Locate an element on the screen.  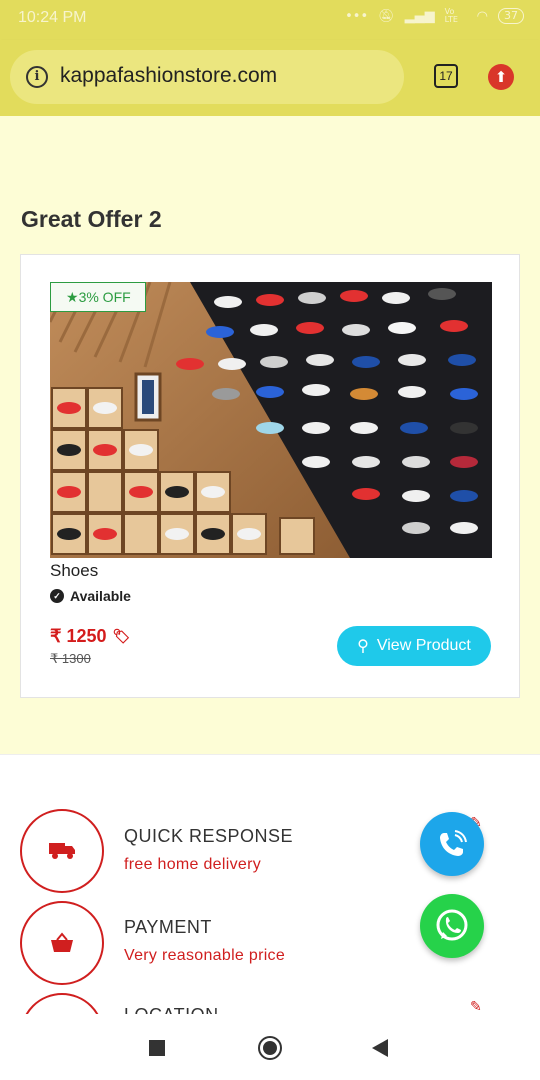
product-price: ₹ 1250 🏷︎ is located at coordinates (90, 636).